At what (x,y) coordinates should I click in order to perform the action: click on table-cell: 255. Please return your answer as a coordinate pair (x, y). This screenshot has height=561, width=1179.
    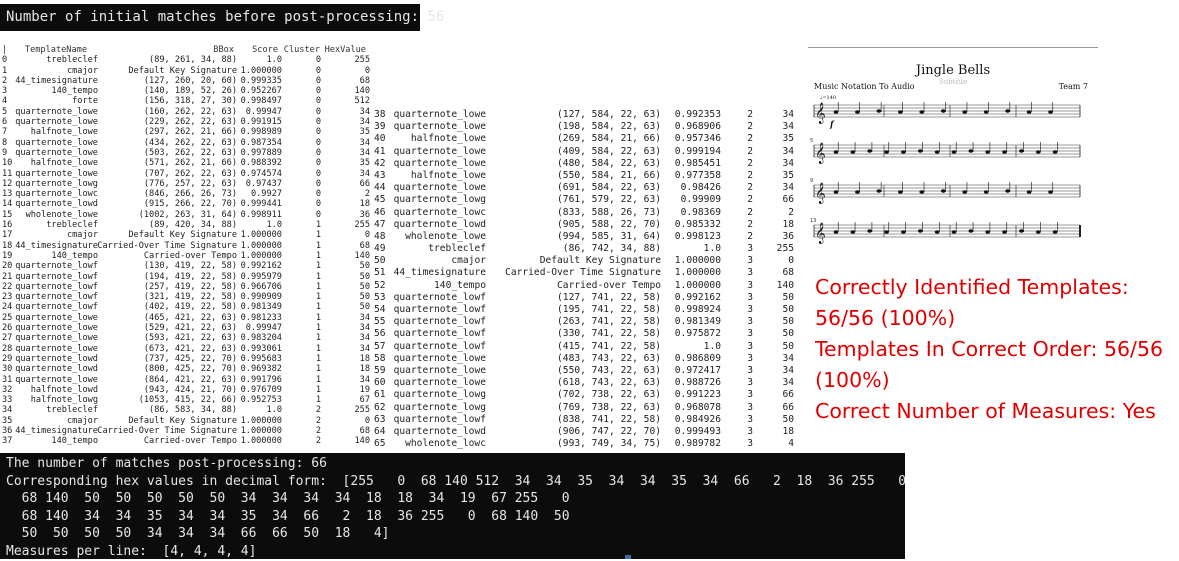
    Looking at the image, I should click on (785, 249).